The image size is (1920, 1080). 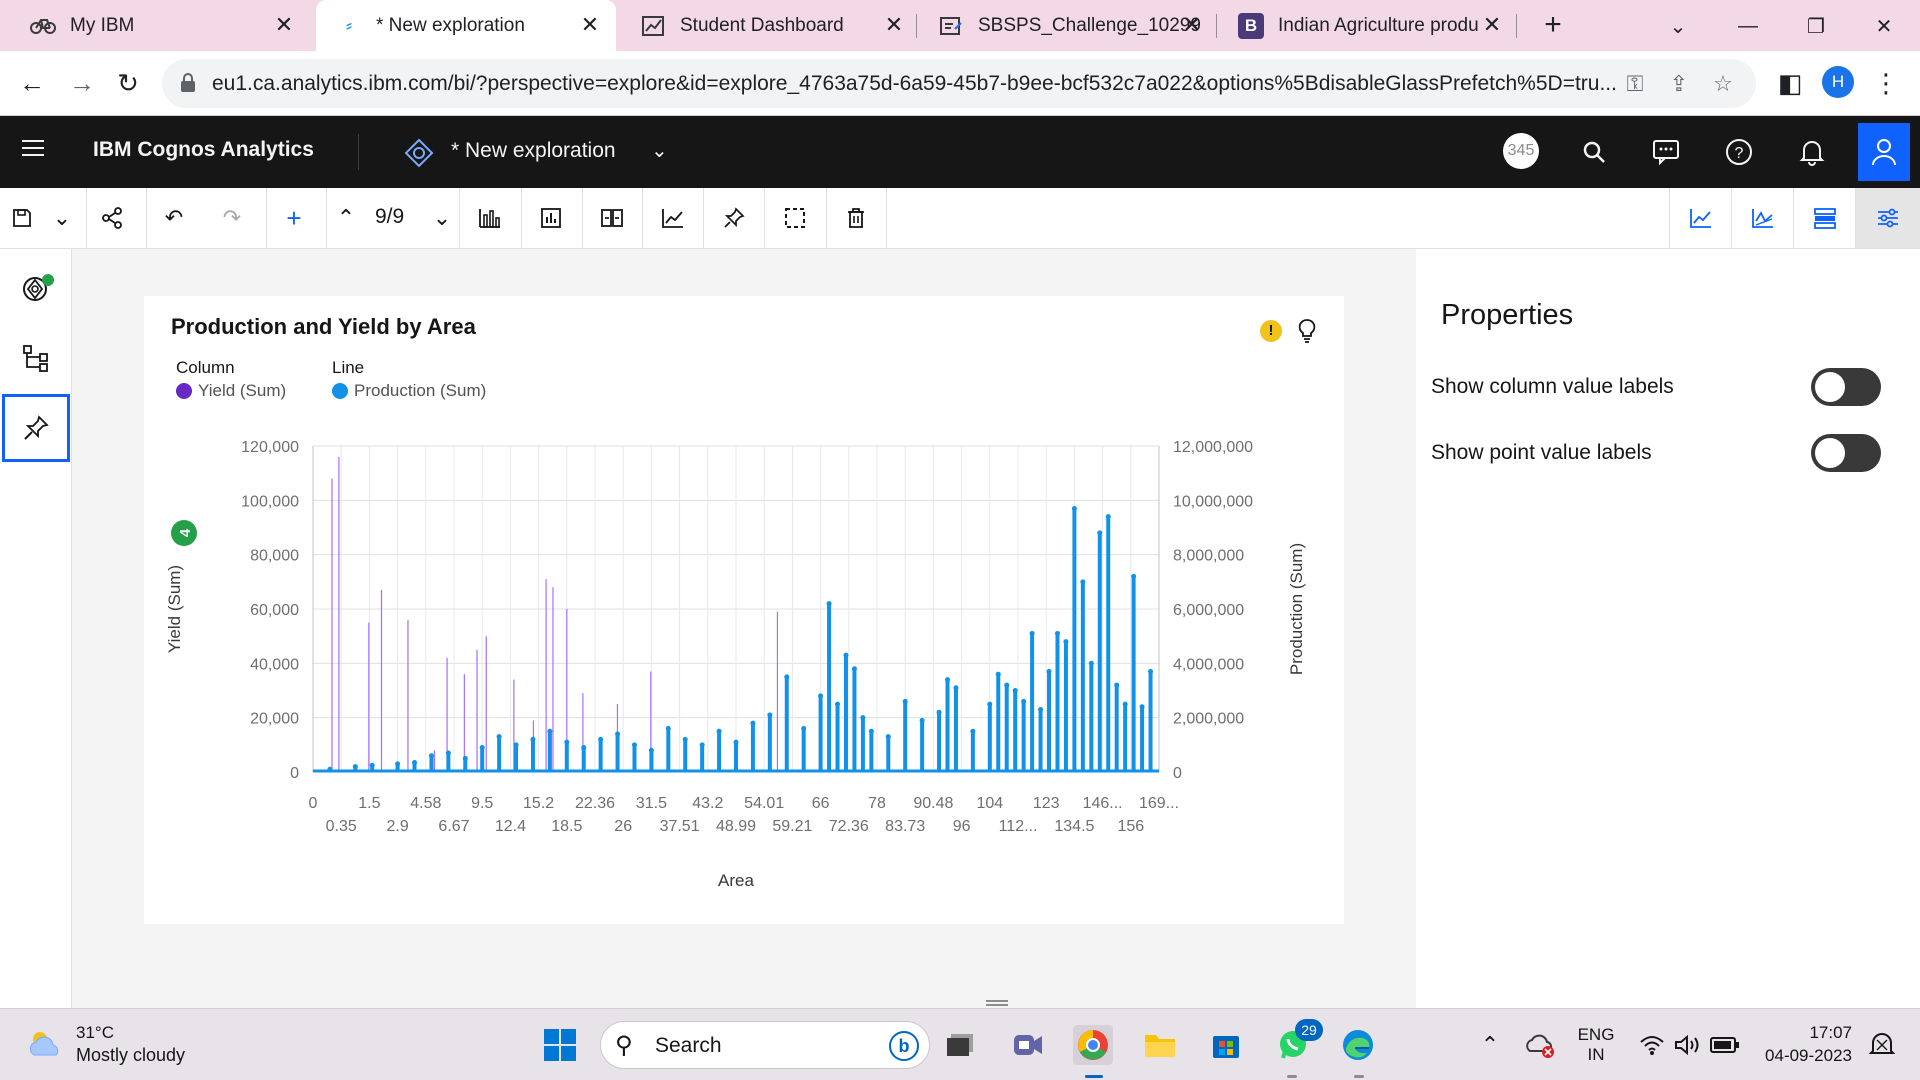 What do you see at coordinates (1723, 84) in the screenshot?
I see `star-icon: ☆` at bounding box center [1723, 84].